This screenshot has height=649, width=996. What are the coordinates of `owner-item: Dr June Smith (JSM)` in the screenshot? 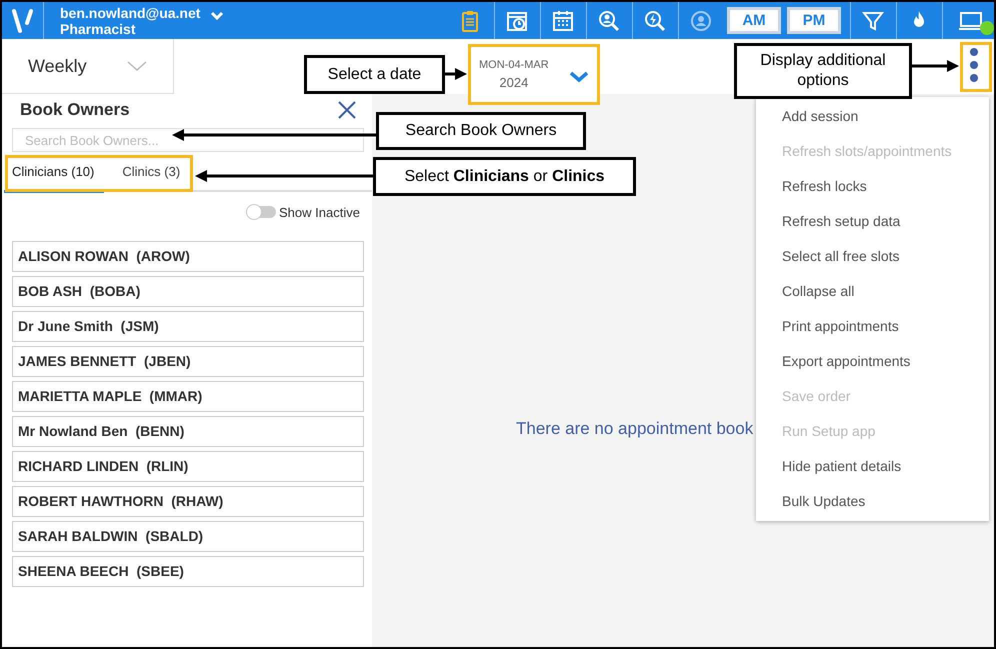 It's located at (188, 326).